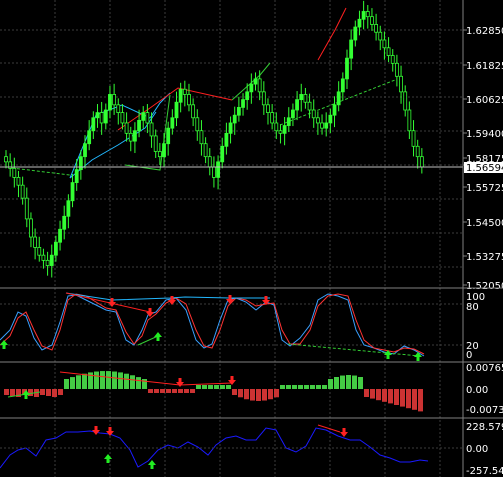 This screenshot has height=477, width=503. I want to click on macd-panel: 0.007650 0.00 -0.00738, so click(253, 389).